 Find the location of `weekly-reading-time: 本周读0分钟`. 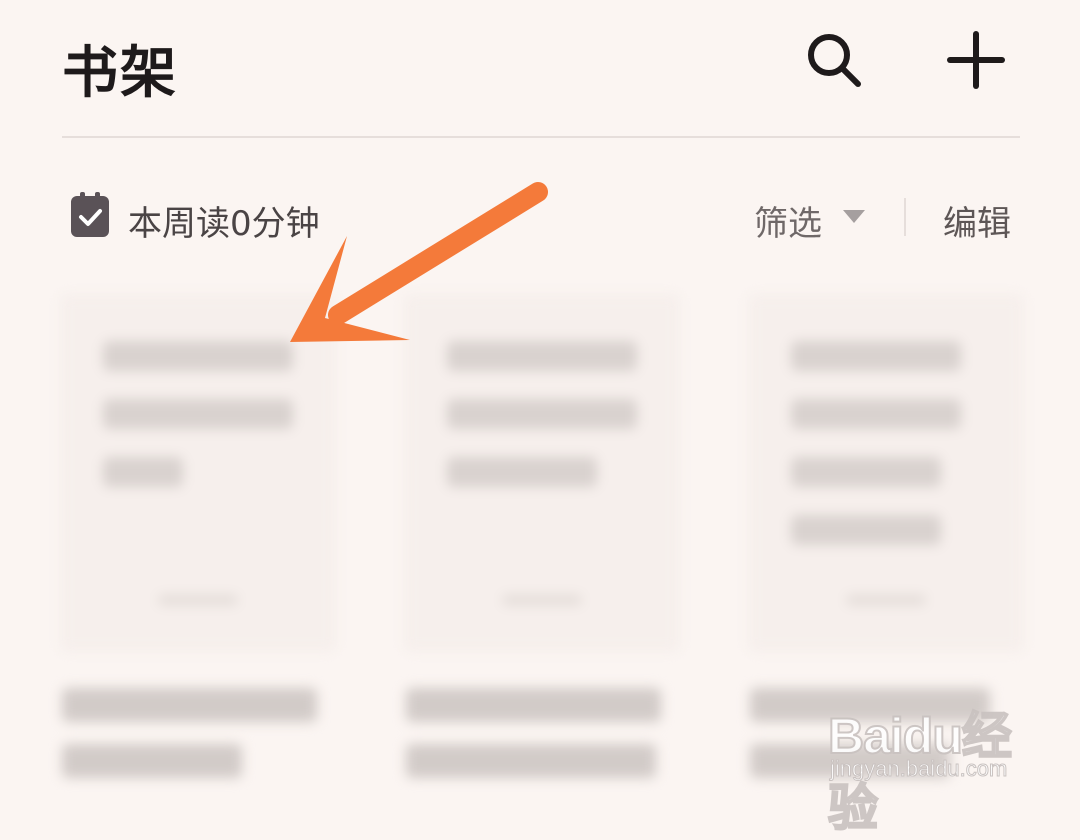

weekly-reading-time: 本周读0分钟 is located at coordinates (224, 224).